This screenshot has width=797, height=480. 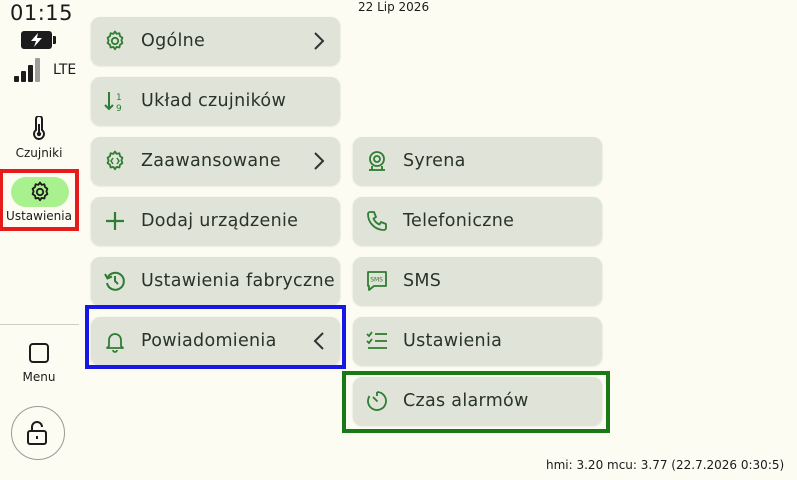 I want to click on lock-button, so click(x=38, y=433).